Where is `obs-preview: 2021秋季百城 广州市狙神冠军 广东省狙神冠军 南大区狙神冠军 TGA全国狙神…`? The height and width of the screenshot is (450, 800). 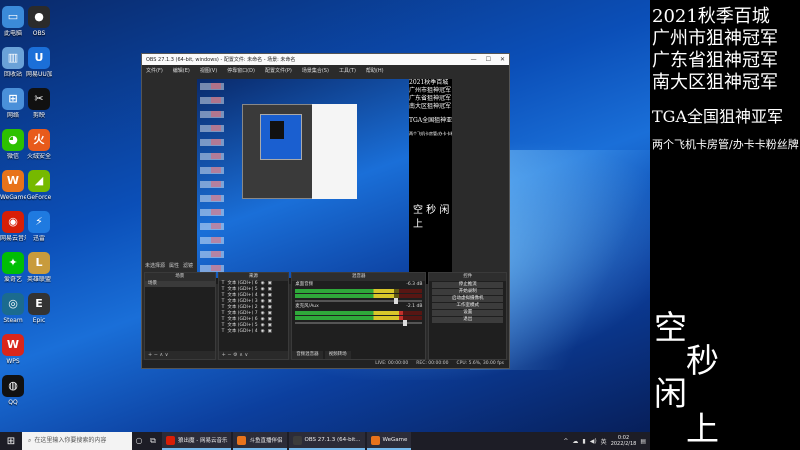
obs-preview: 2021秋季百城 广州市狙神冠军 广东省狙神冠军 南大区狙神冠军 TGA全国狙神… is located at coordinates (324, 181).